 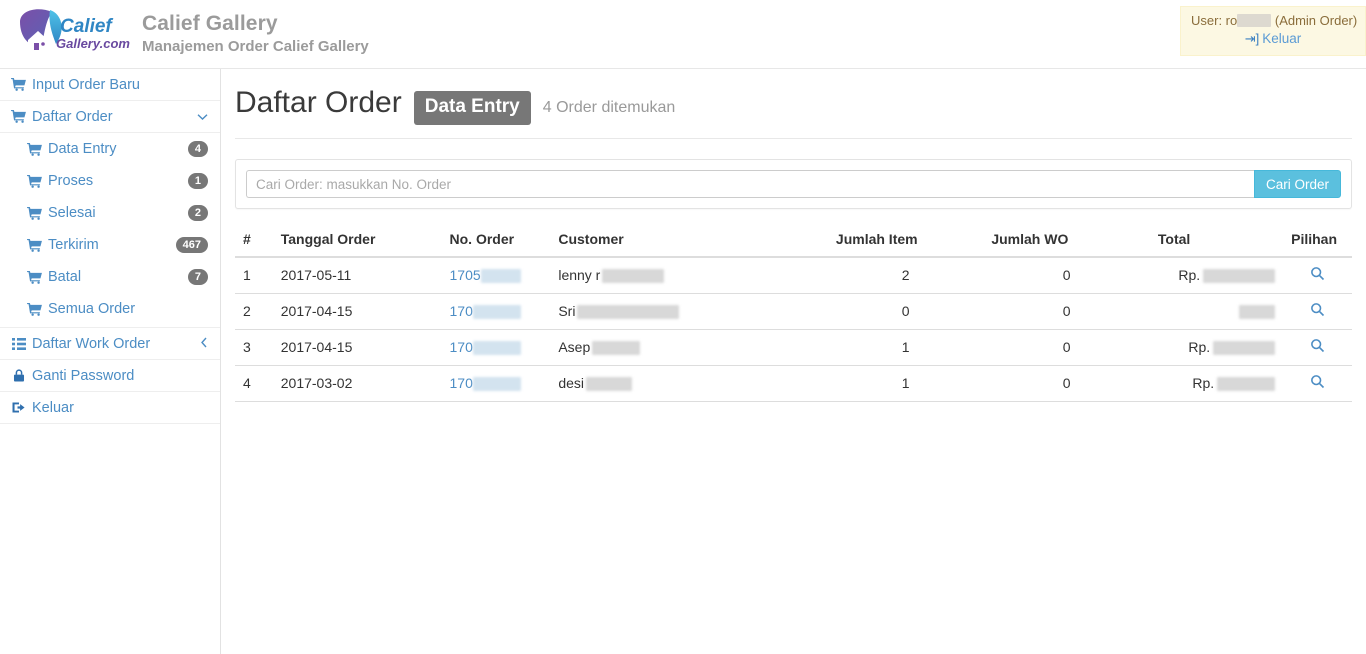 I want to click on sidebar-item-label: Keluar, so click(x=53, y=407).